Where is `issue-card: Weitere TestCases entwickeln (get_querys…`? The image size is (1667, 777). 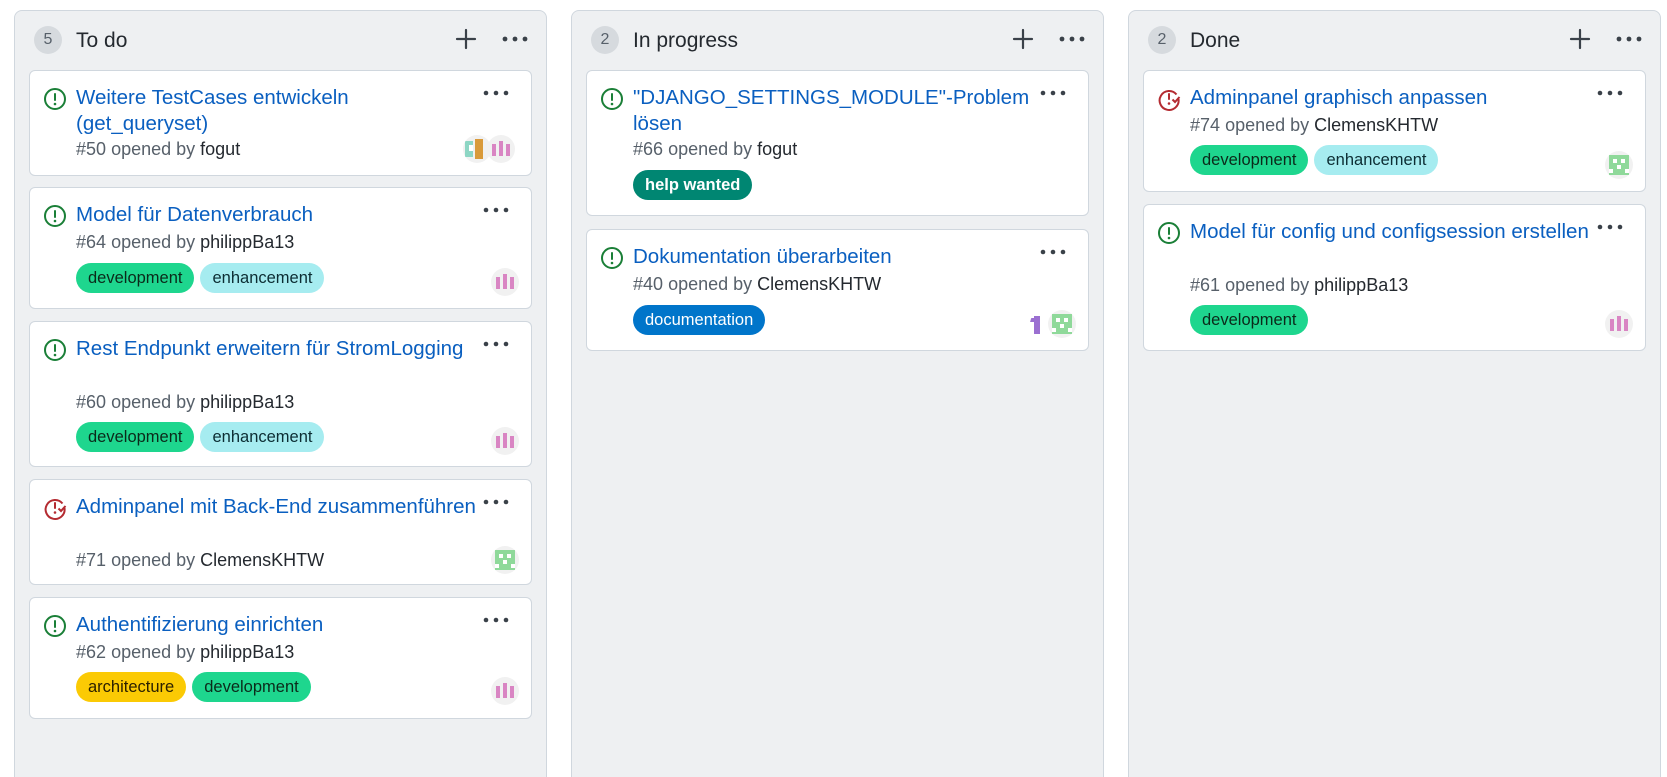 issue-card: Weitere TestCases entwickeln (get_querys… is located at coordinates (280, 123).